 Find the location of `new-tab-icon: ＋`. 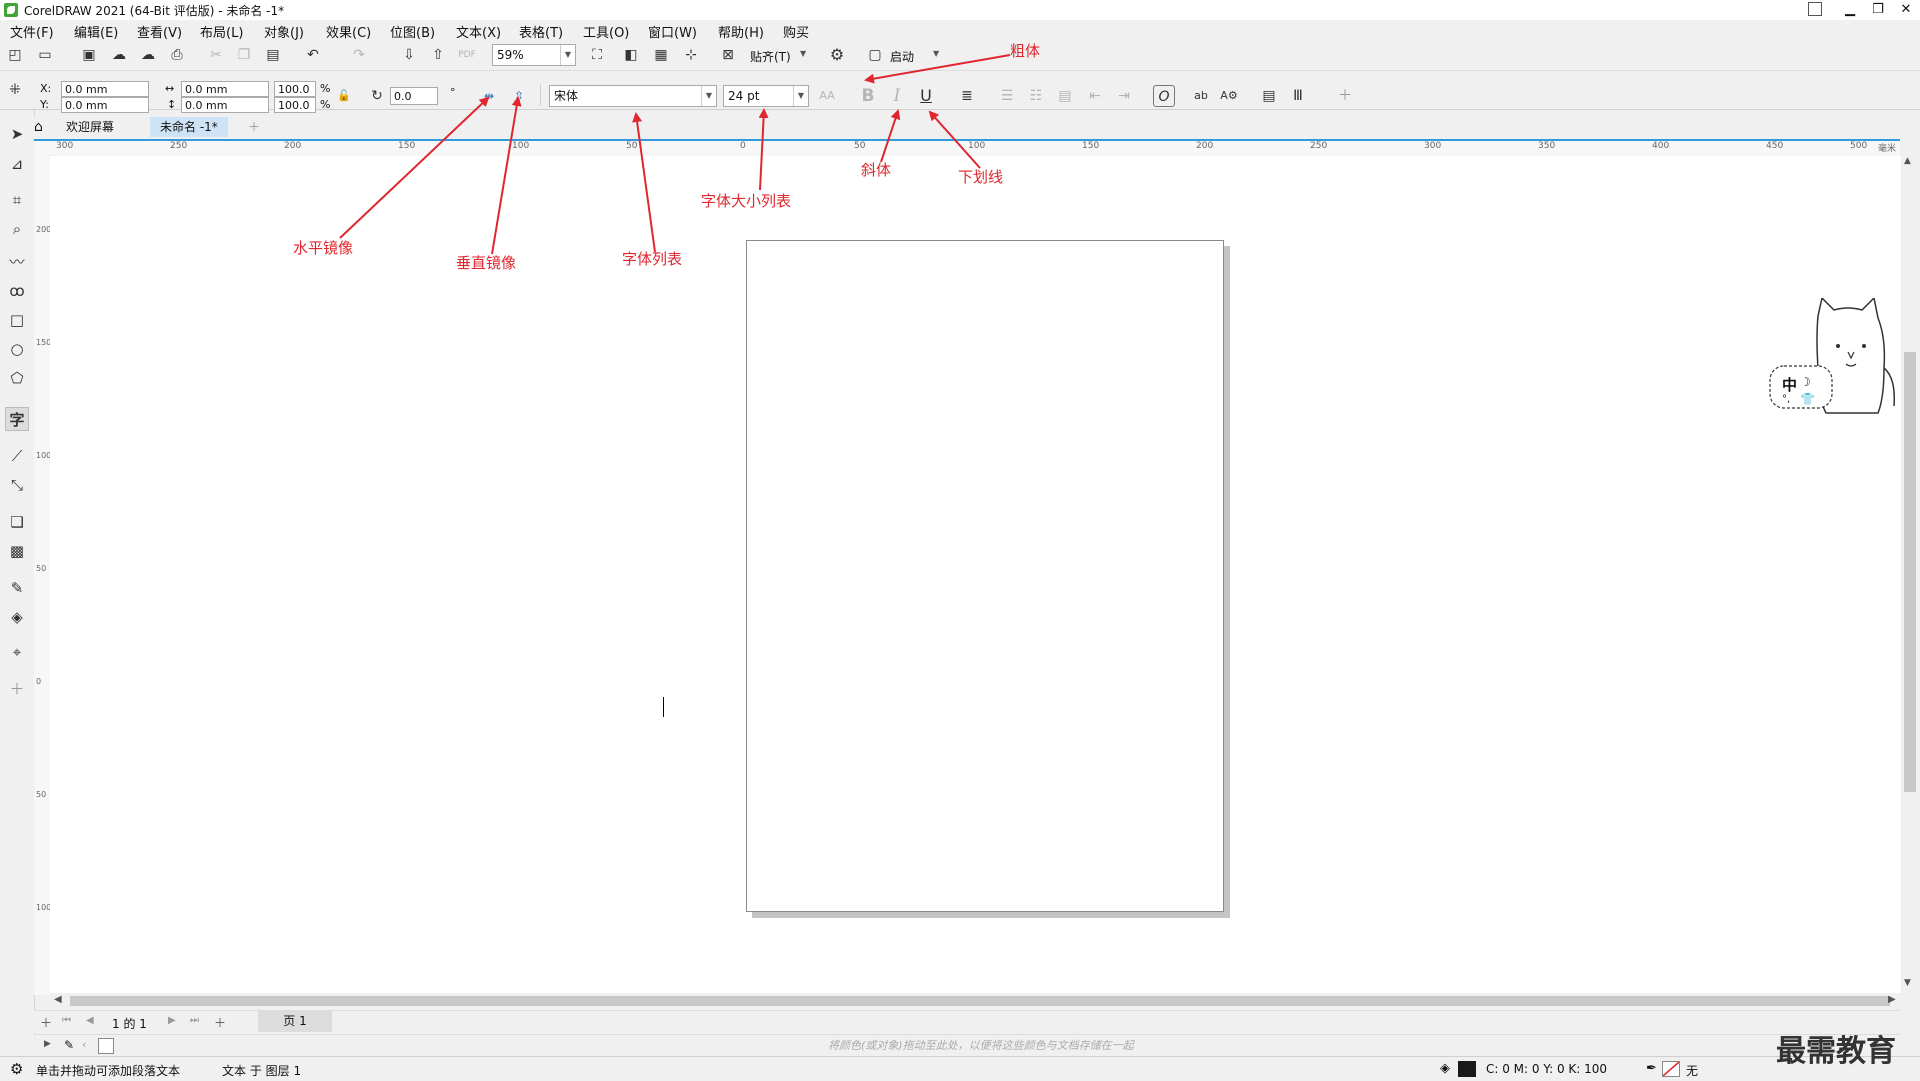

new-tab-icon: ＋ is located at coordinates (254, 127).